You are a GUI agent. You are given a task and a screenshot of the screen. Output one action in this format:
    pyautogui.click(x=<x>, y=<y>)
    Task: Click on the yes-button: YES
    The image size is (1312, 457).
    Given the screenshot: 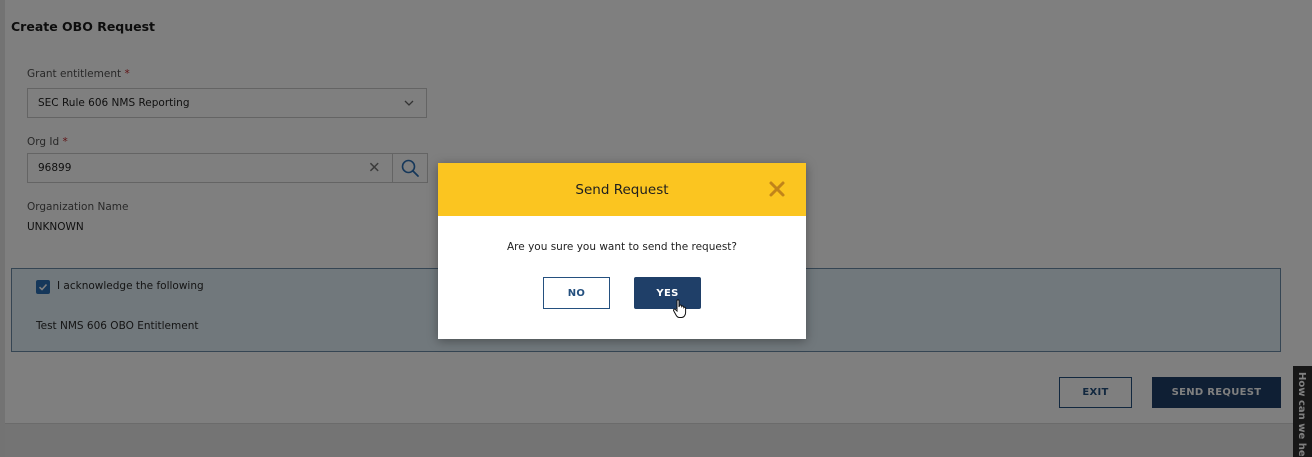 What is the action you would take?
    pyautogui.click(x=667, y=293)
    